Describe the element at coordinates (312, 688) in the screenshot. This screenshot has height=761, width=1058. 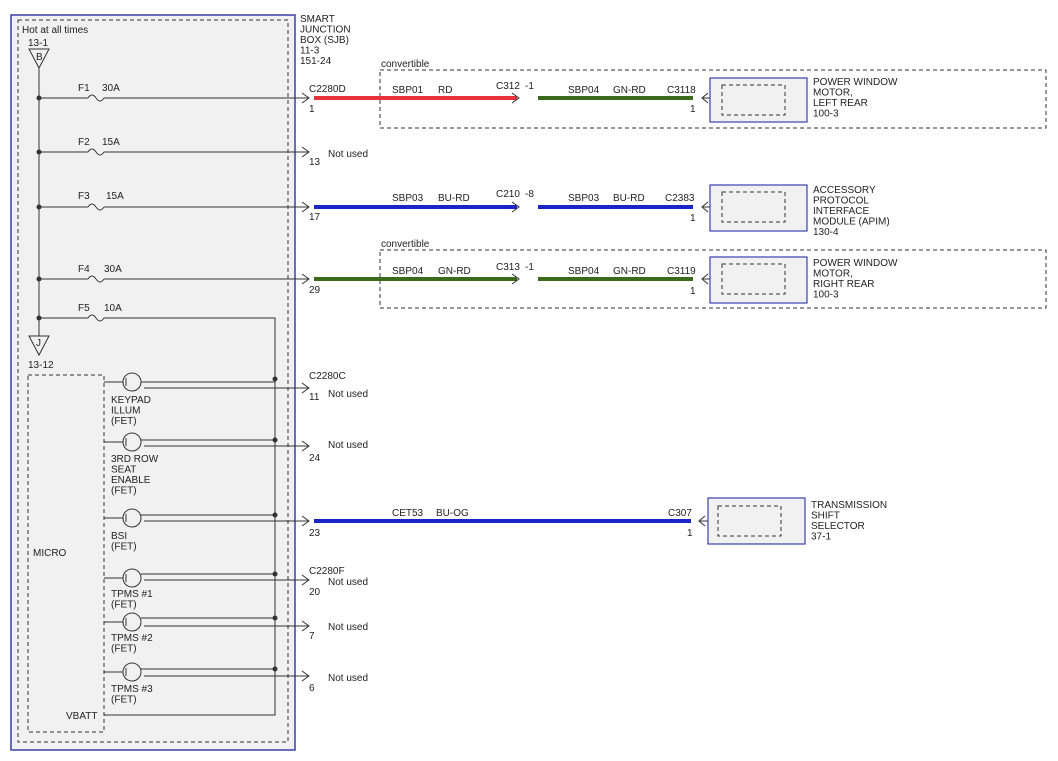
I see `pin-number: 6` at that location.